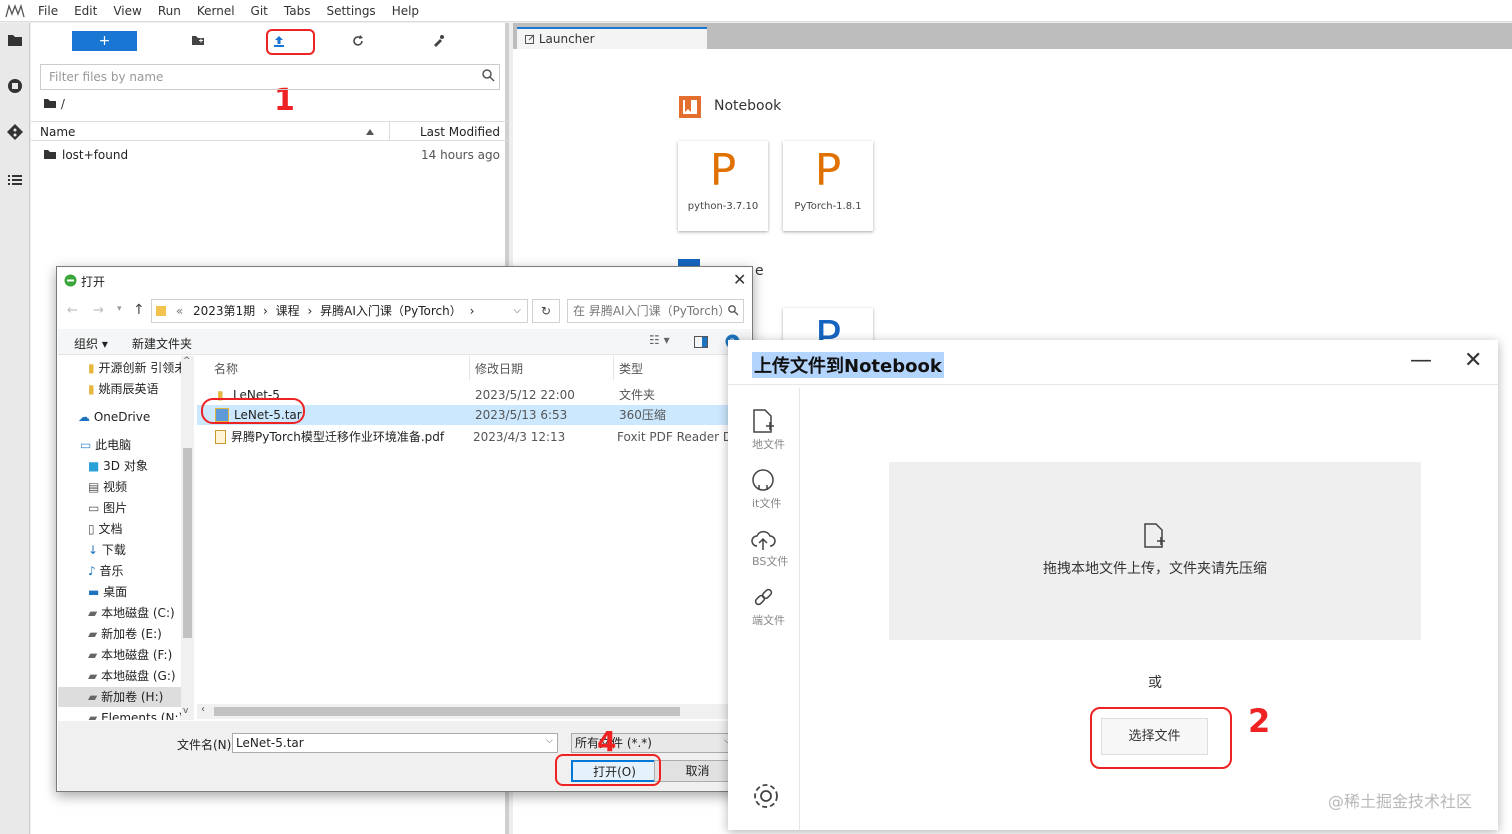 The width and height of the screenshot is (1512, 834). What do you see at coordinates (764, 599) in the screenshot?
I see `link-icon` at bounding box center [764, 599].